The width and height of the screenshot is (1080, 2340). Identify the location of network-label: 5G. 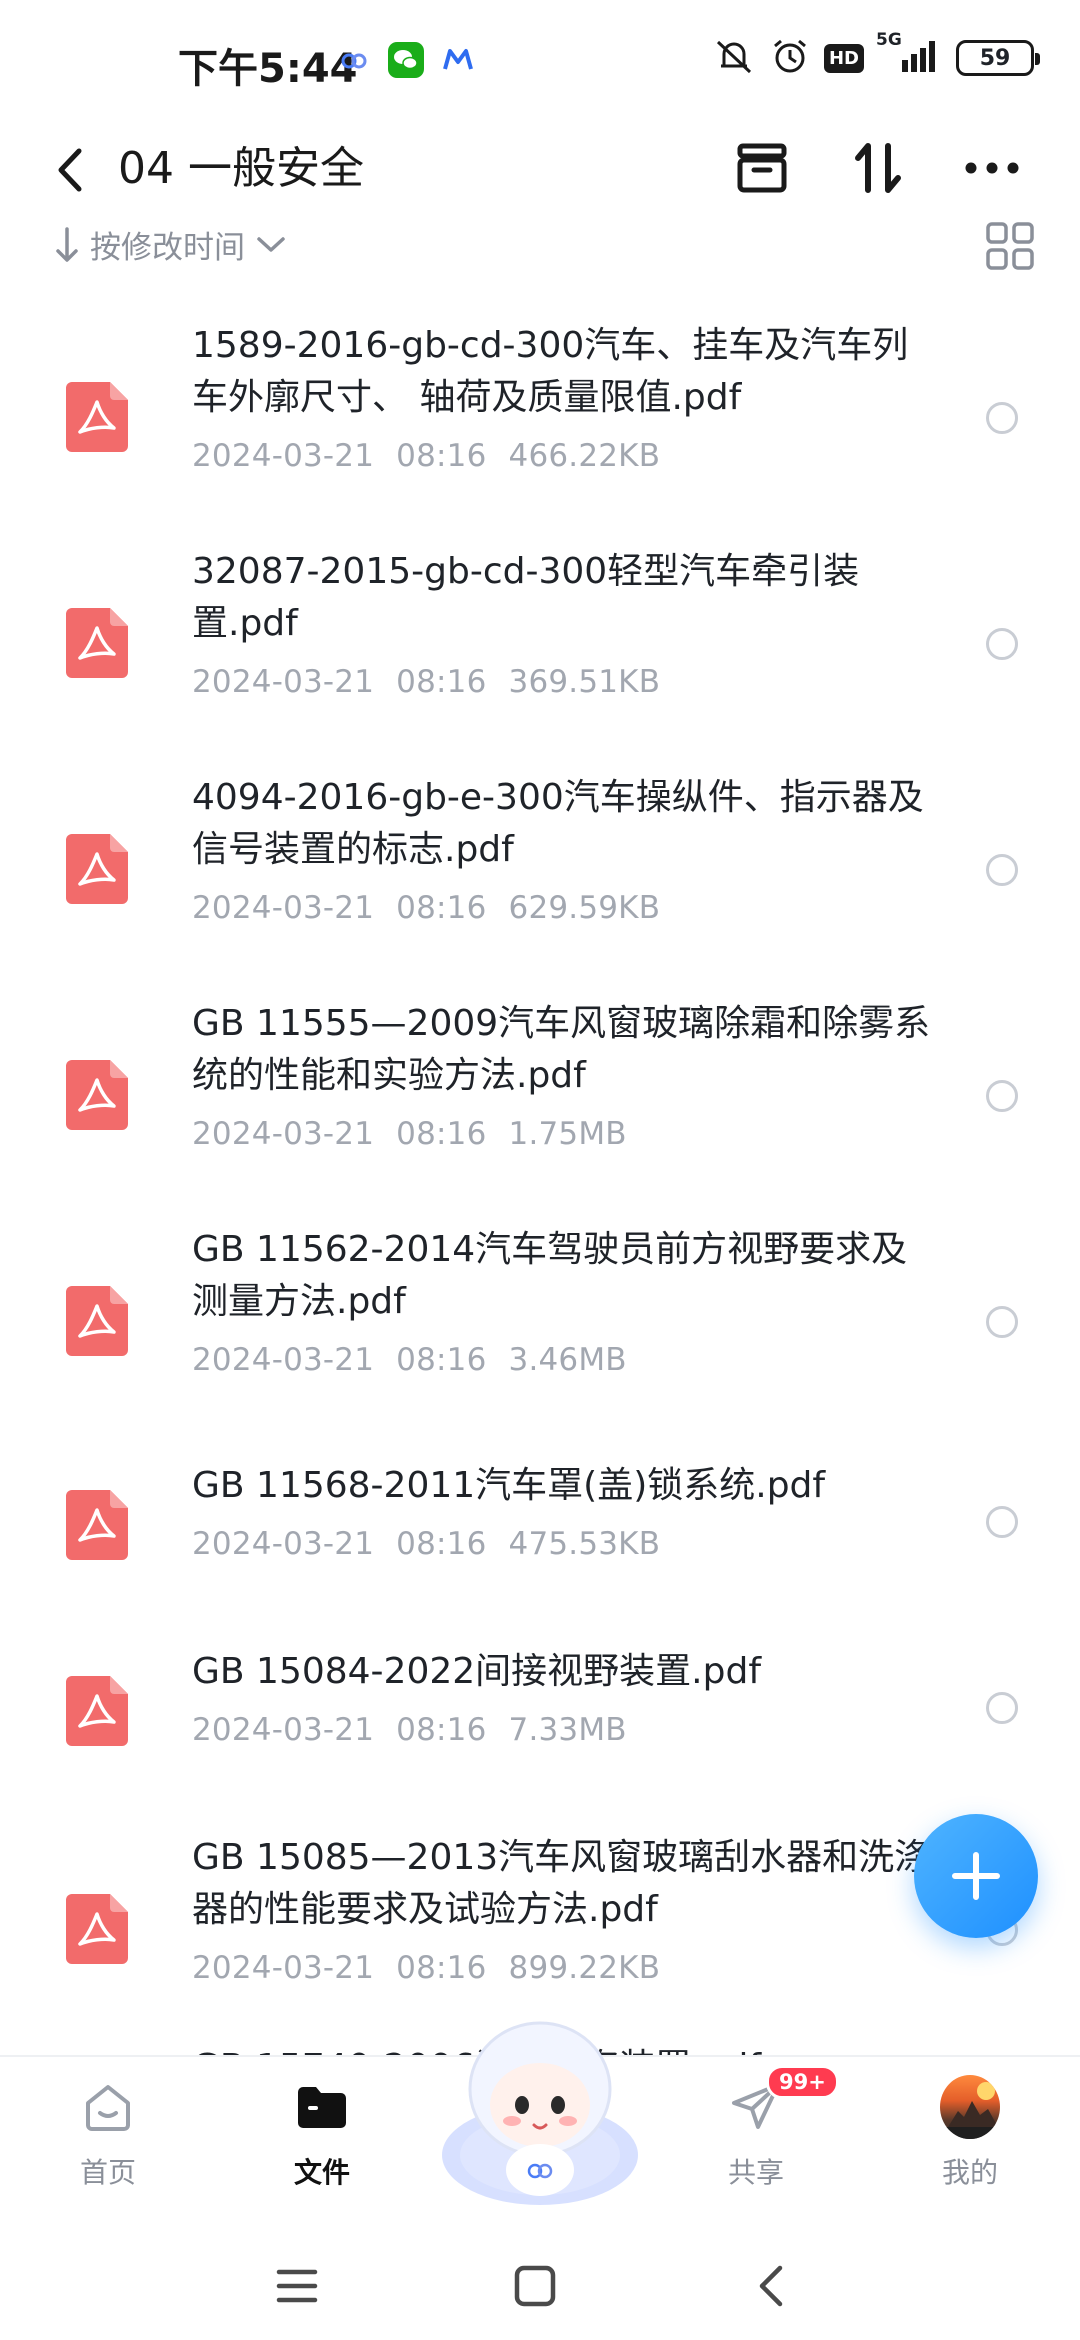
(889, 40).